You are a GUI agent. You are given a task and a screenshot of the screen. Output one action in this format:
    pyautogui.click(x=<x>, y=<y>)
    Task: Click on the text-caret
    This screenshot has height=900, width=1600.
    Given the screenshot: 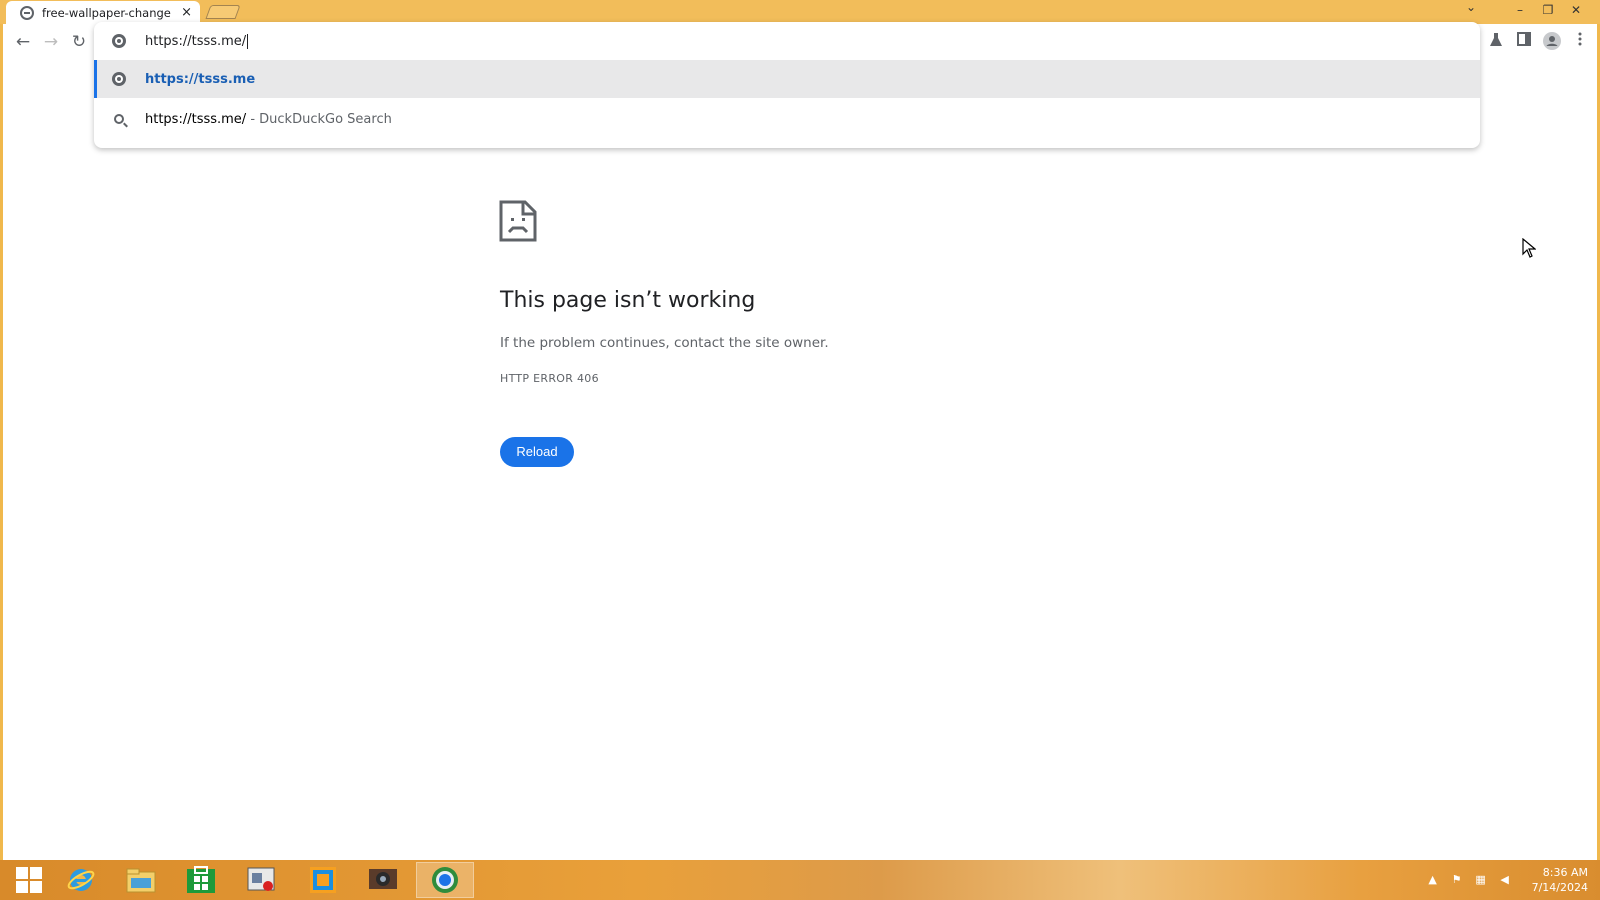 What is the action you would take?
    pyautogui.click(x=248, y=41)
    